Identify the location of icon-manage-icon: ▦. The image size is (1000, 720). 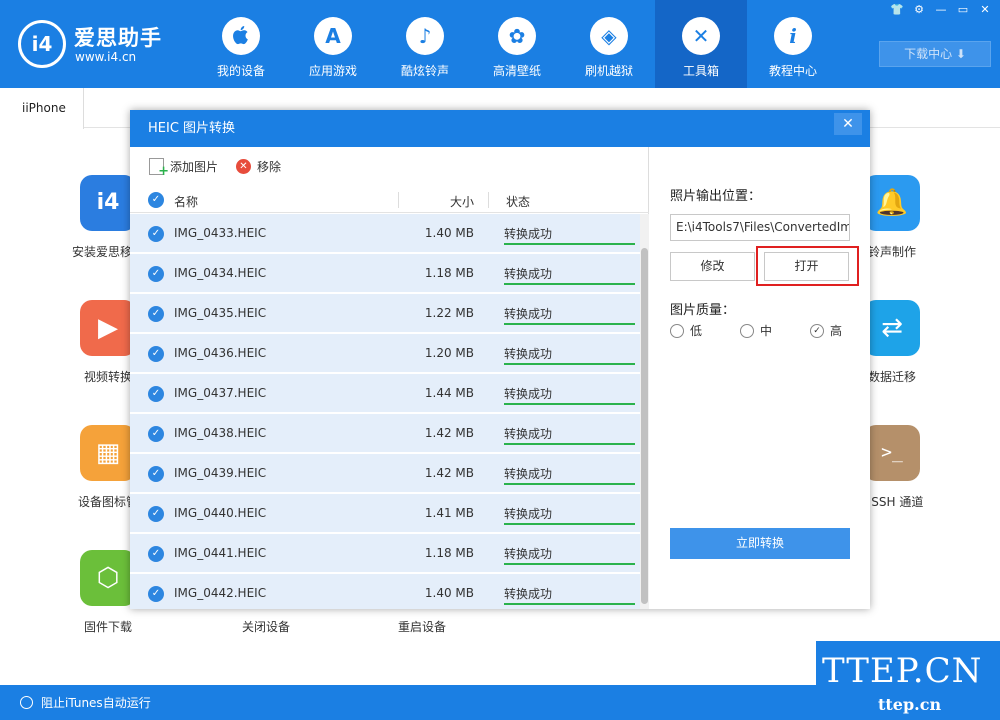
(108, 453).